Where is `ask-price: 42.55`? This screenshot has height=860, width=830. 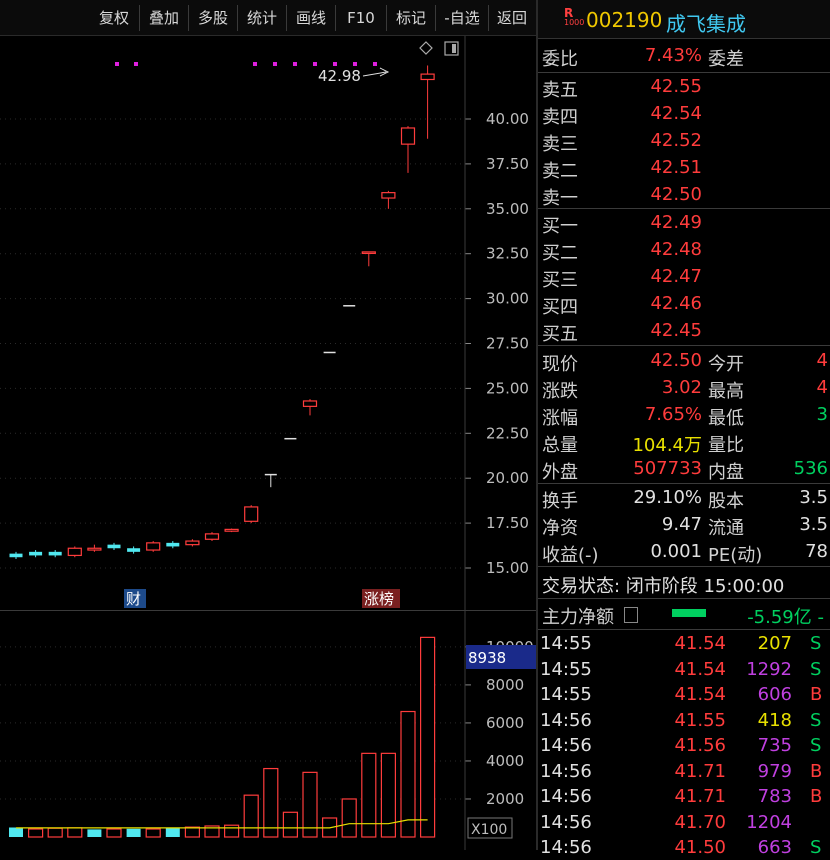
ask-price: 42.55 is located at coordinates (676, 86).